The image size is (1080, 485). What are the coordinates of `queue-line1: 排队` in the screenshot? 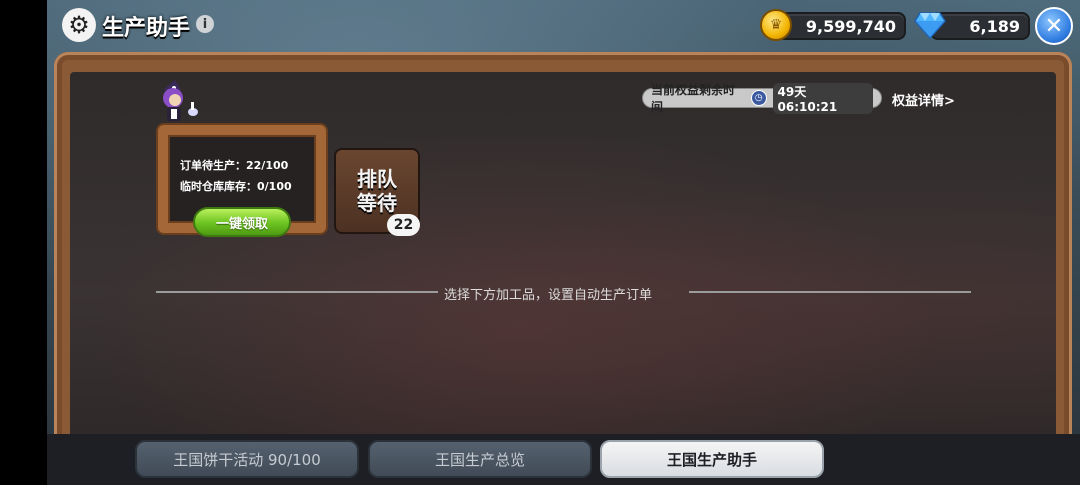 It's located at (377, 179).